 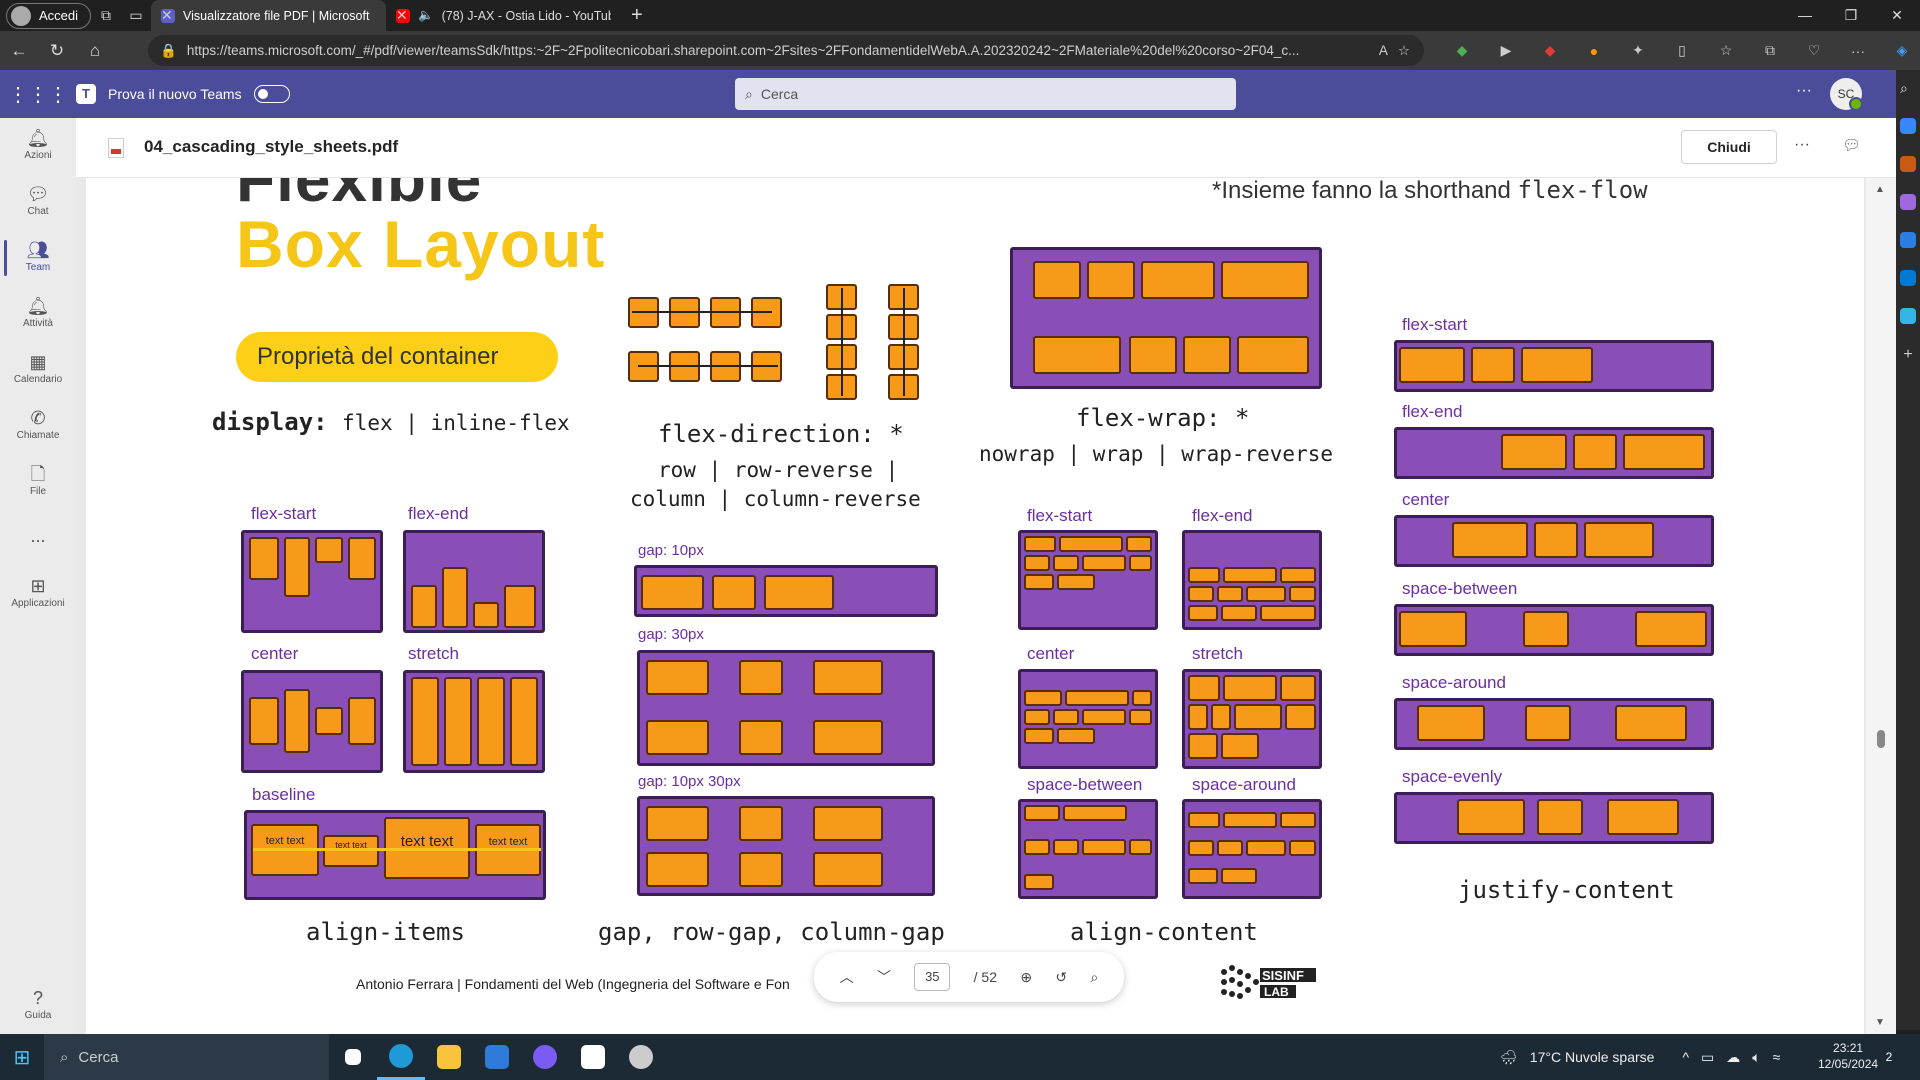 I want to click on notifications-badge: 2, so click(x=1889, y=1057).